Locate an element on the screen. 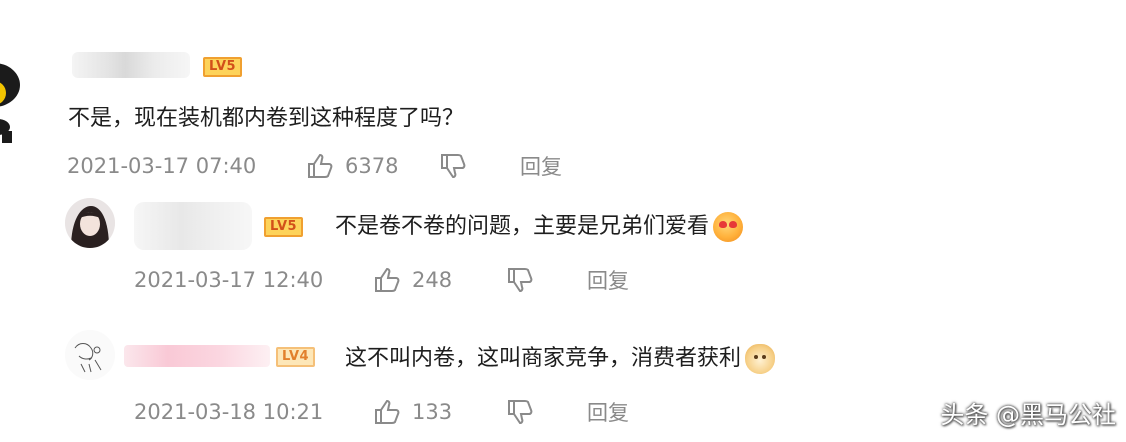  like-button: 248 is located at coordinates (440, 280).